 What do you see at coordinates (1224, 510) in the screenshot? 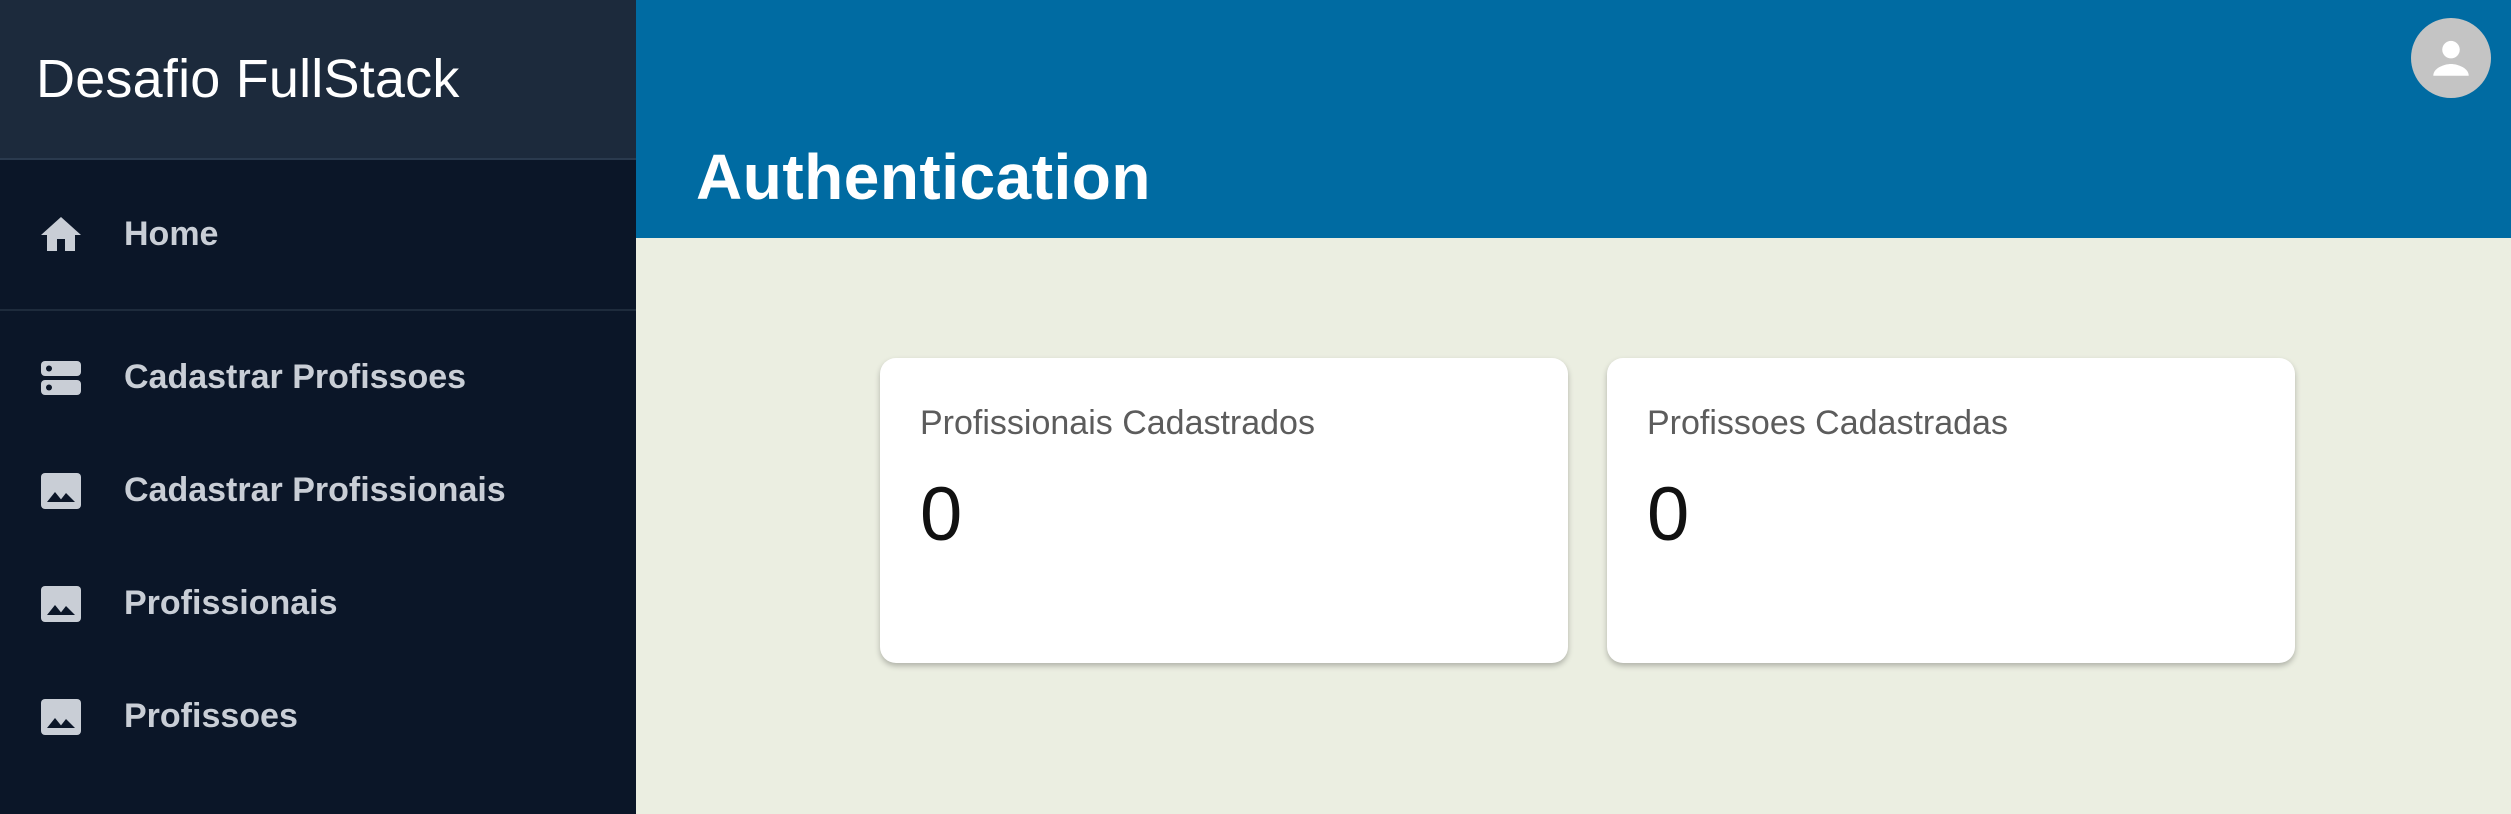
I see `stat-card-profissionais: Profissionais Cadastrados 0` at bounding box center [1224, 510].